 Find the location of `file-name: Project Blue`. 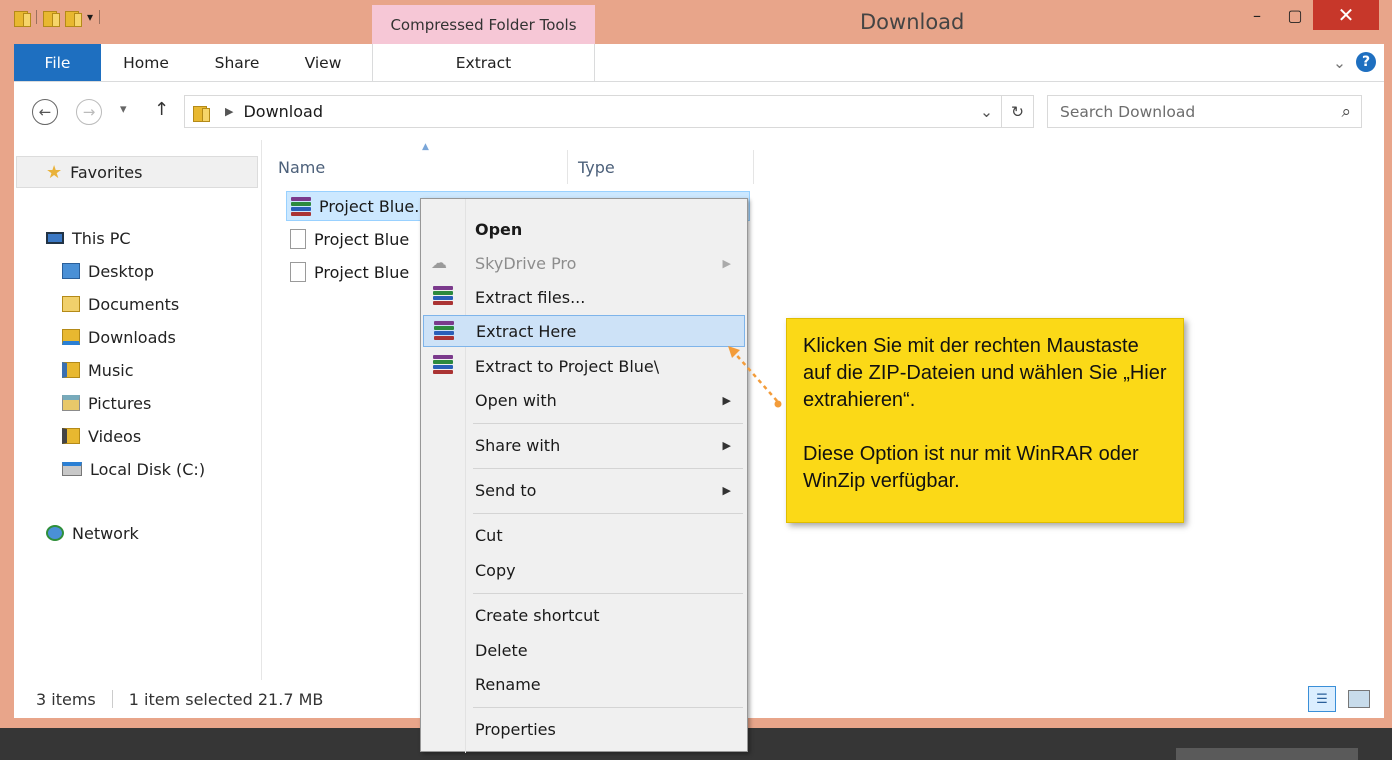

file-name: Project Blue is located at coordinates (362, 272).